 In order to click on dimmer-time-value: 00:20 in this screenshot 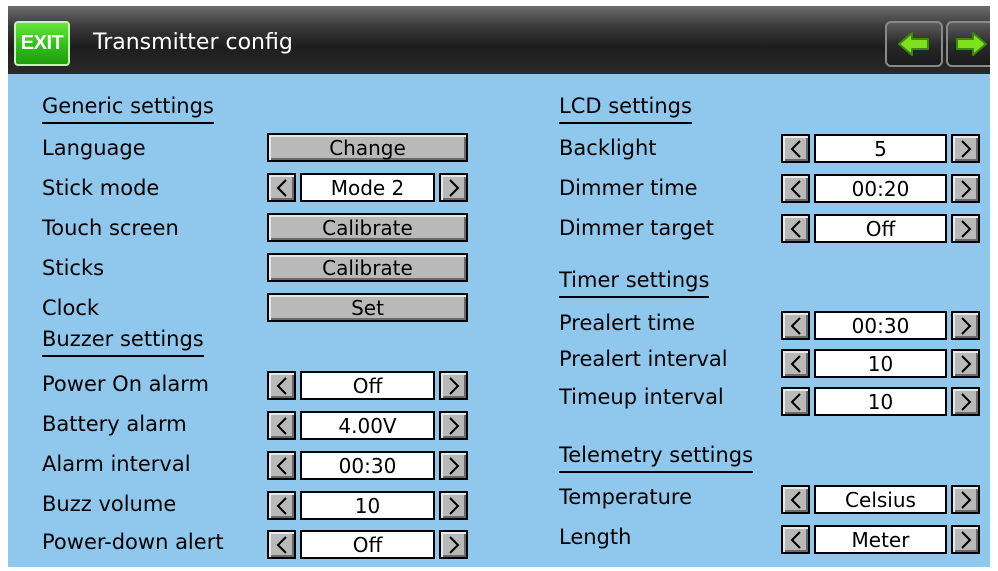, I will do `click(880, 188)`.